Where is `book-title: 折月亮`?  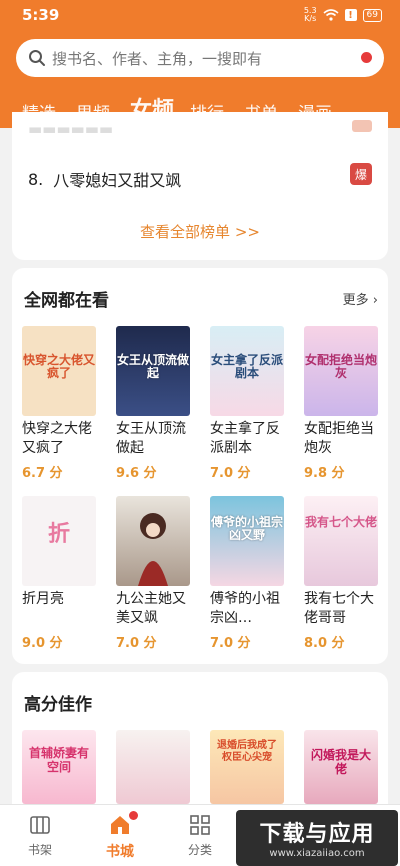
book-title: 折月亮 is located at coordinates (43, 599).